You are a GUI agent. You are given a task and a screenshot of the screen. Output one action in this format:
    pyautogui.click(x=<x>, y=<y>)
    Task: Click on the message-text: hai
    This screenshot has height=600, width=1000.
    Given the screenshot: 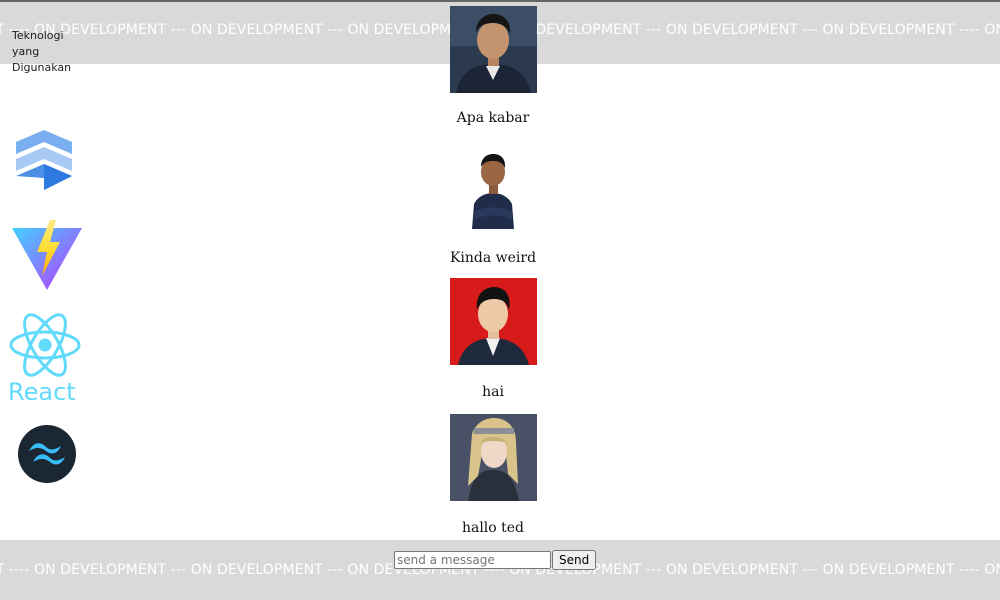 What is the action you would take?
    pyautogui.click(x=493, y=392)
    